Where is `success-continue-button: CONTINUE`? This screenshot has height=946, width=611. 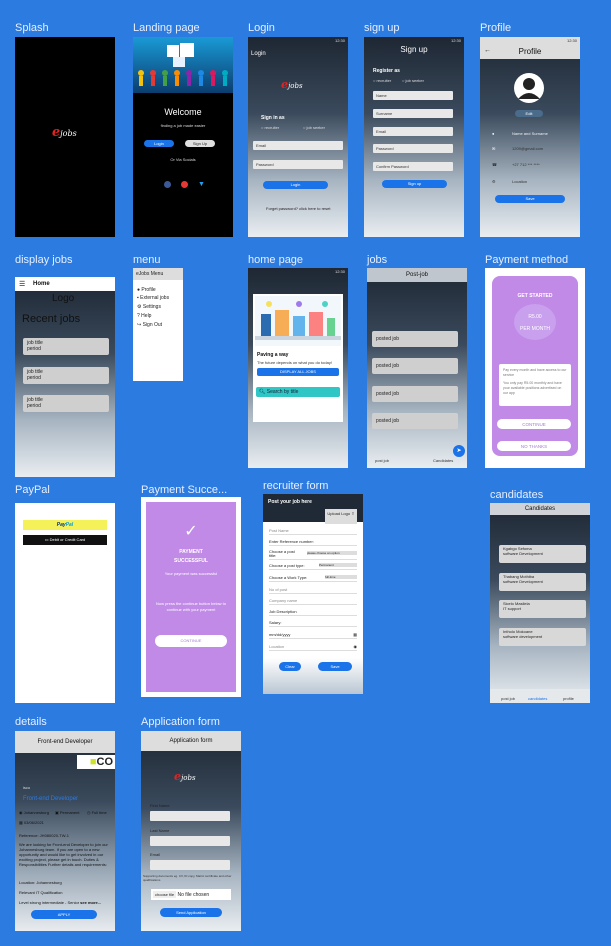 success-continue-button: CONTINUE is located at coordinates (191, 641).